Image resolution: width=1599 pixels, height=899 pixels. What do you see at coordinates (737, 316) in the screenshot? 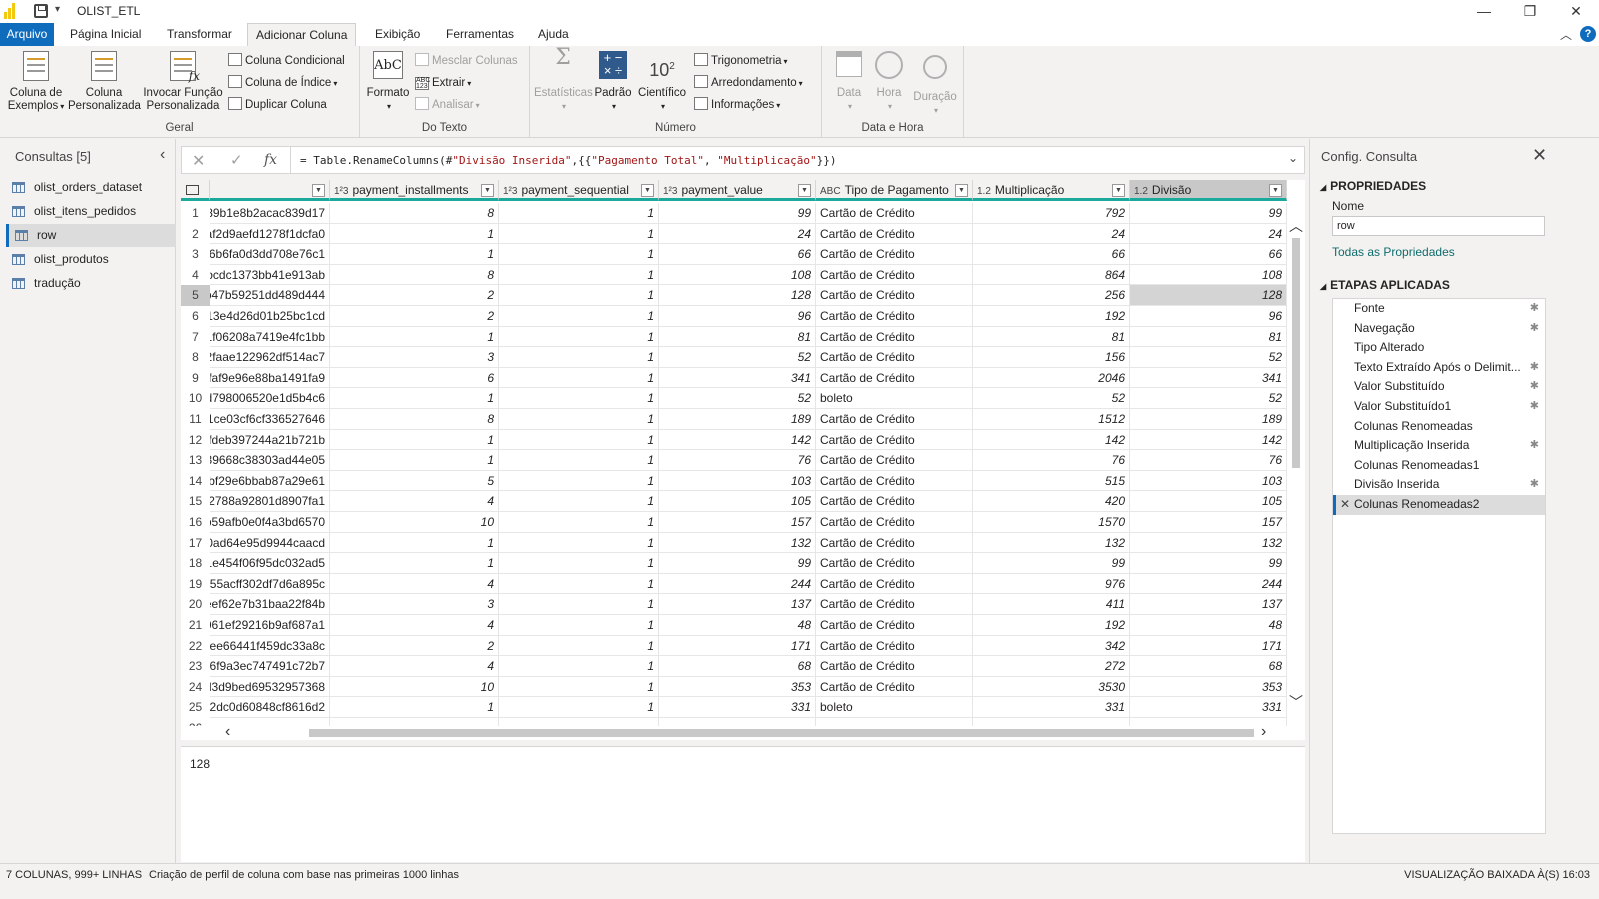
I see `table-cell: 96` at bounding box center [737, 316].